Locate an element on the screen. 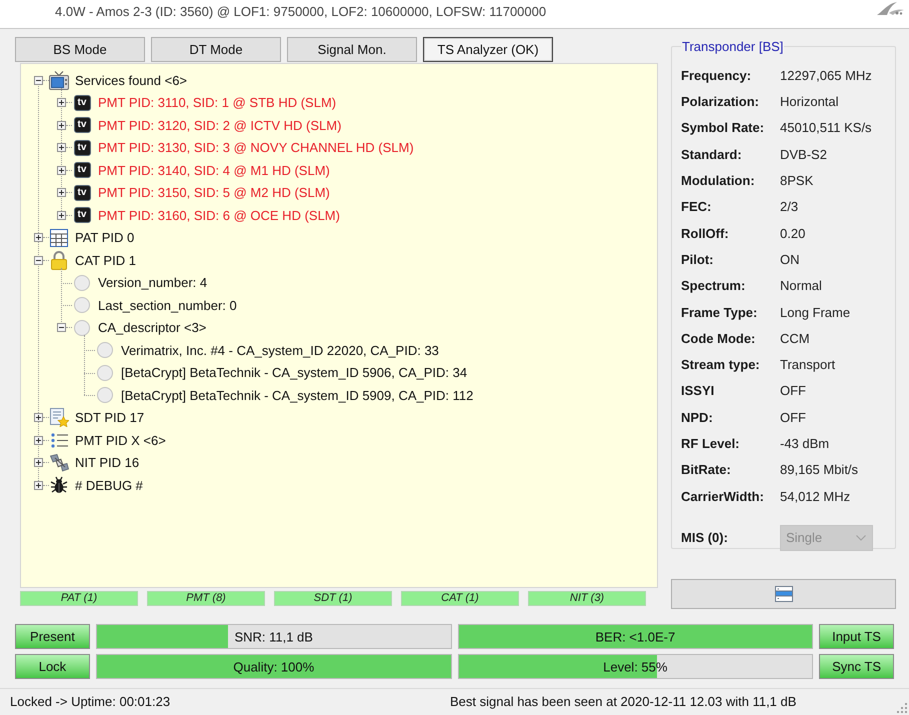  field-value: 8PSK is located at coordinates (797, 181).